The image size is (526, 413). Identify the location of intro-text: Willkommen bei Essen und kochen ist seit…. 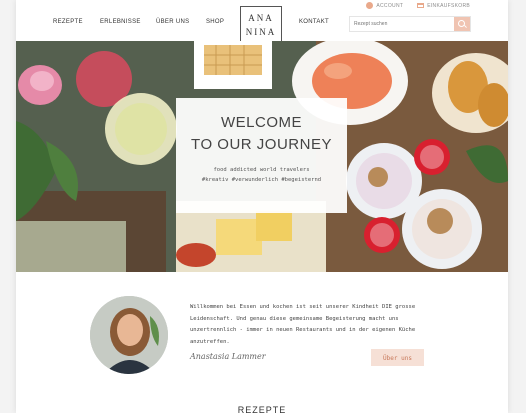
(303, 324).